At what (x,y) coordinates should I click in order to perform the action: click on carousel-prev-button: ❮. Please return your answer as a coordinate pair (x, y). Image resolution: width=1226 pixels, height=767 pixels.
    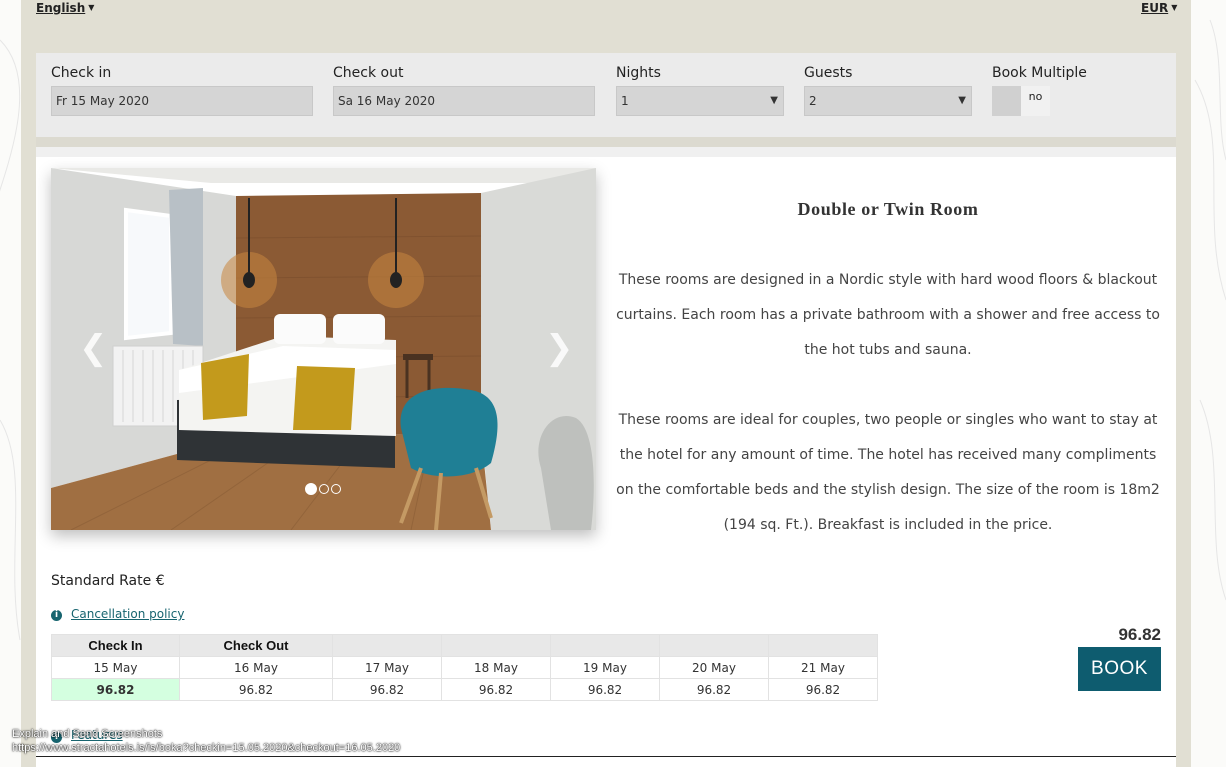
    Looking at the image, I should click on (93, 348).